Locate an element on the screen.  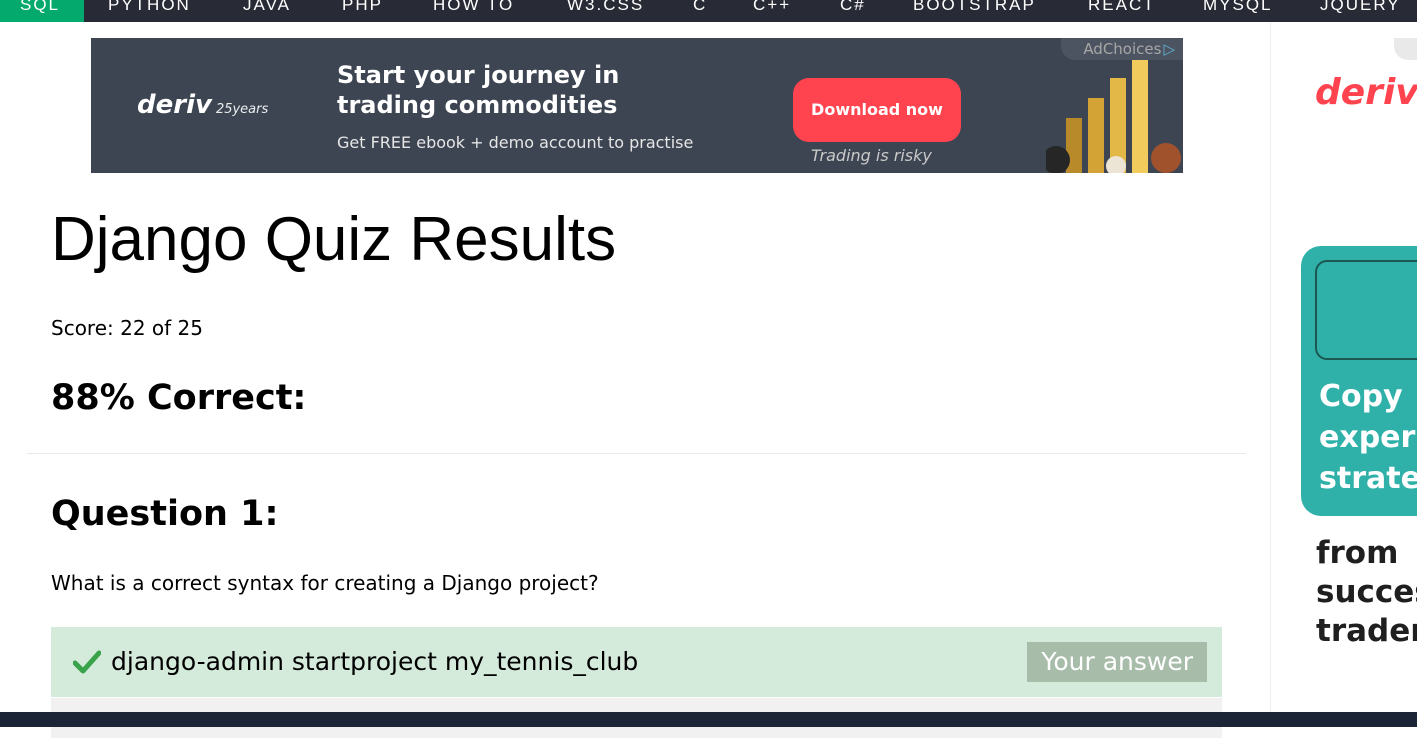
quiz-score: Score: 22 of 25 is located at coordinates (127, 328).